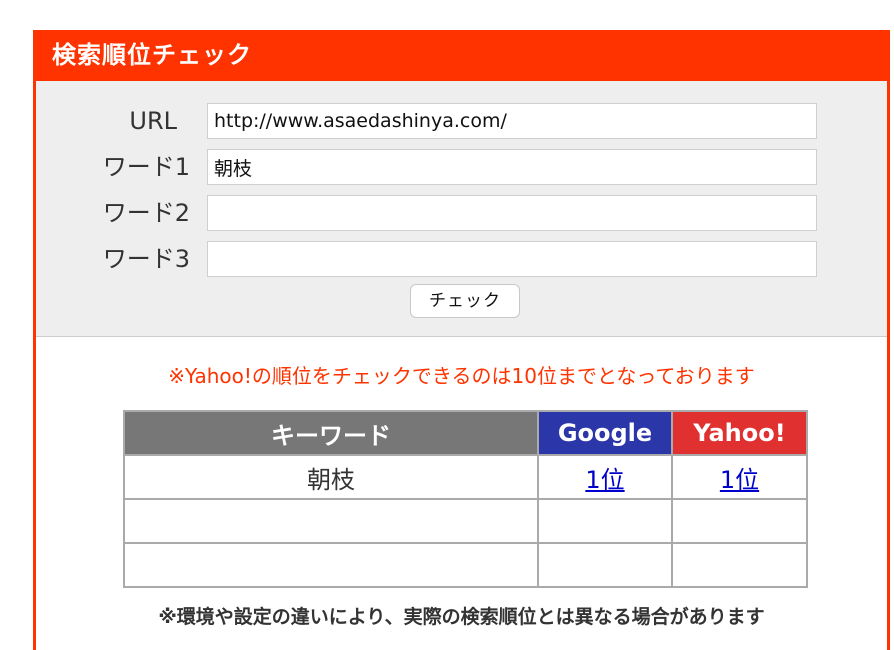  What do you see at coordinates (461, 617) in the screenshot?
I see `disclaimer-footnote: ※環境や設定の違いにより、実際の検索順位とは異なる場合があります` at bounding box center [461, 617].